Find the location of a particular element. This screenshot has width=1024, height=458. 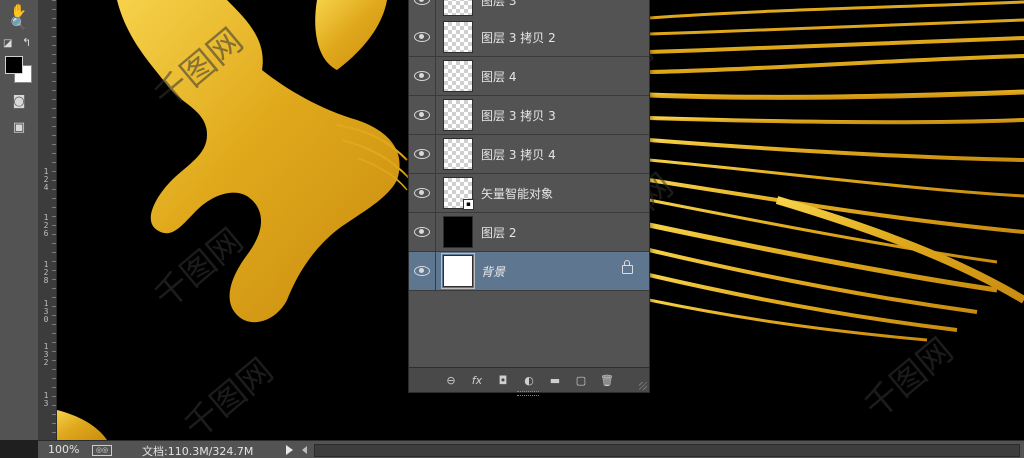

layer-row: 图层 4 is located at coordinates (529, 76).